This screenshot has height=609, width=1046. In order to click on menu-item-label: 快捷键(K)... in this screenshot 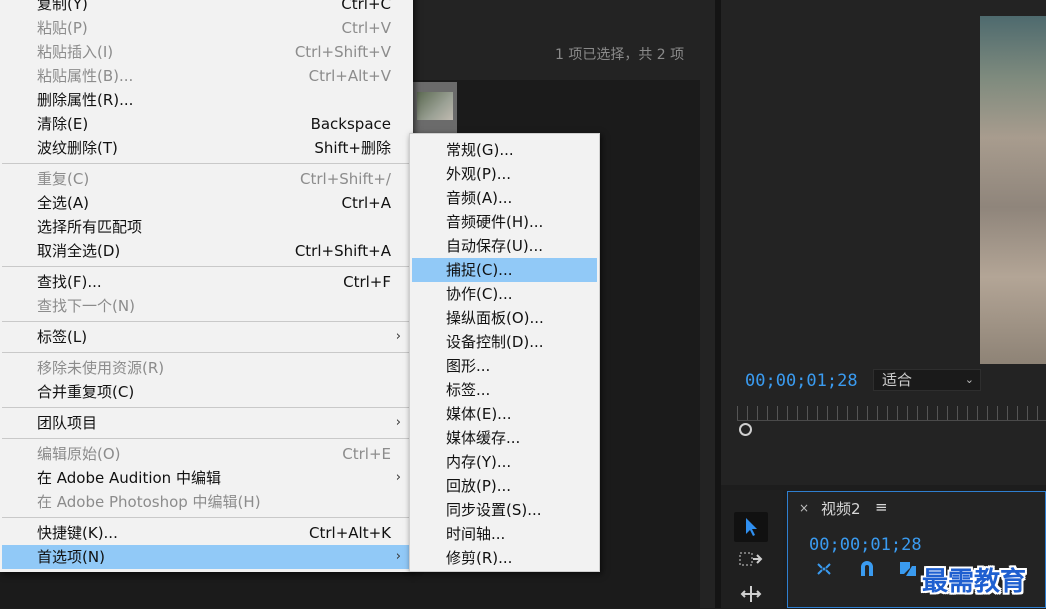, I will do `click(77, 533)`.